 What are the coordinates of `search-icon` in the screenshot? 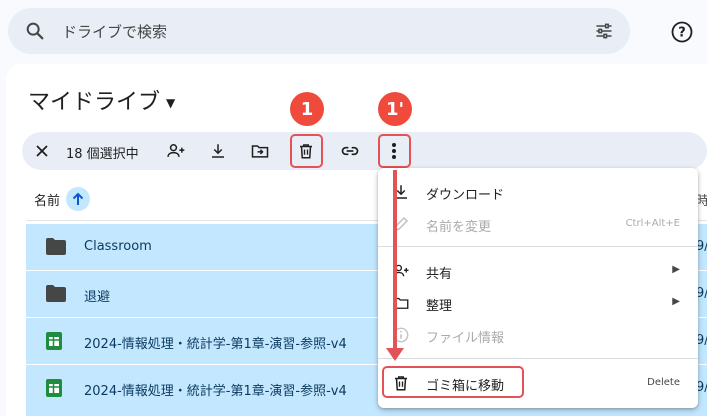 It's located at (35, 33).